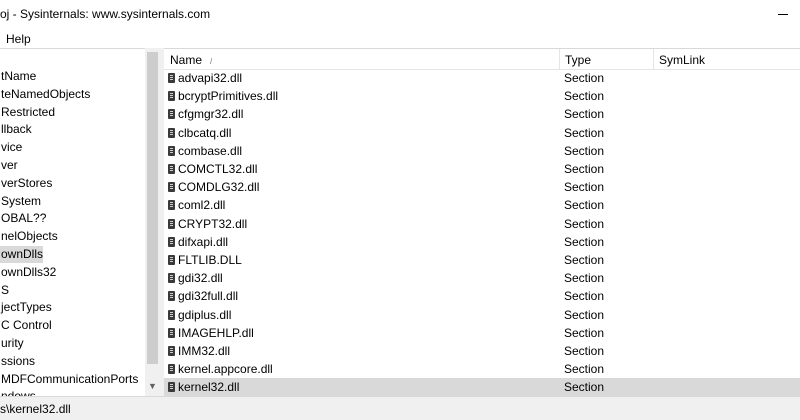 The image size is (800, 420). Describe the element at coordinates (202, 205) in the screenshot. I see `cell-name: coml2.dll` at that location.